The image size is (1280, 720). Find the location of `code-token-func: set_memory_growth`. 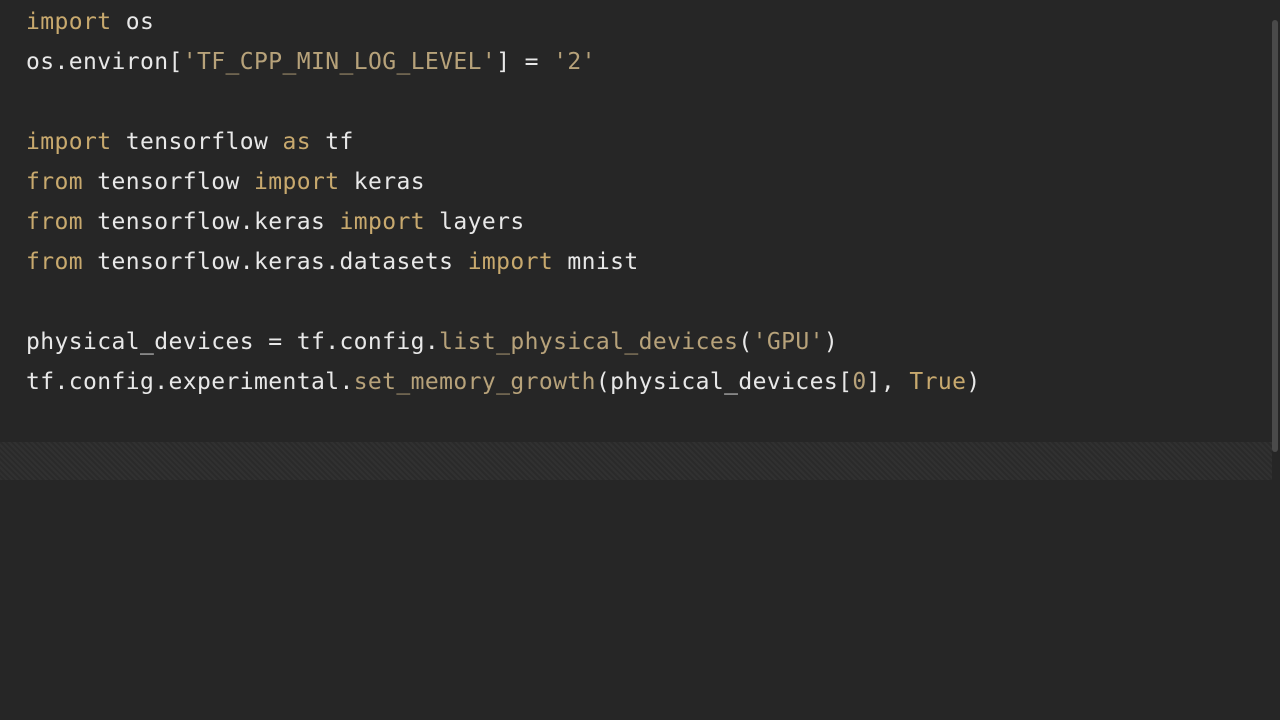

code-token-func: set_memory_growth is located at coordinates (474, 382).